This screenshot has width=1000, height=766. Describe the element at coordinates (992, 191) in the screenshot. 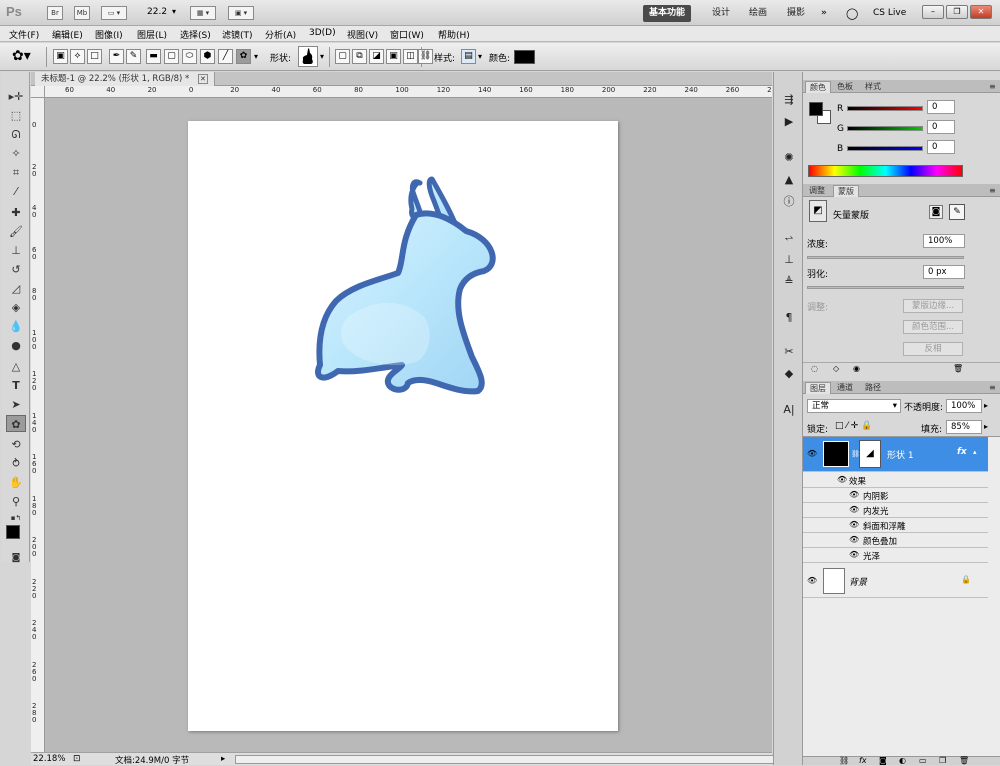

I see `masks-panel-menu-icon: ≡` at that location.